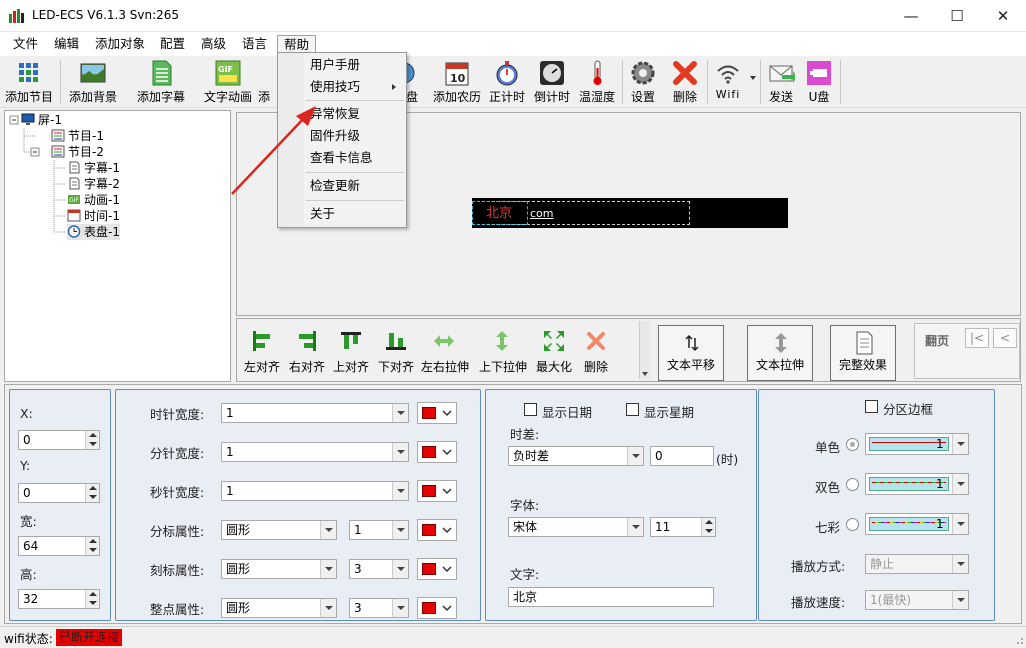  Describe the element at coordinates (977, 338) in the screenshot. I see `first-page-button: |<` at that location.